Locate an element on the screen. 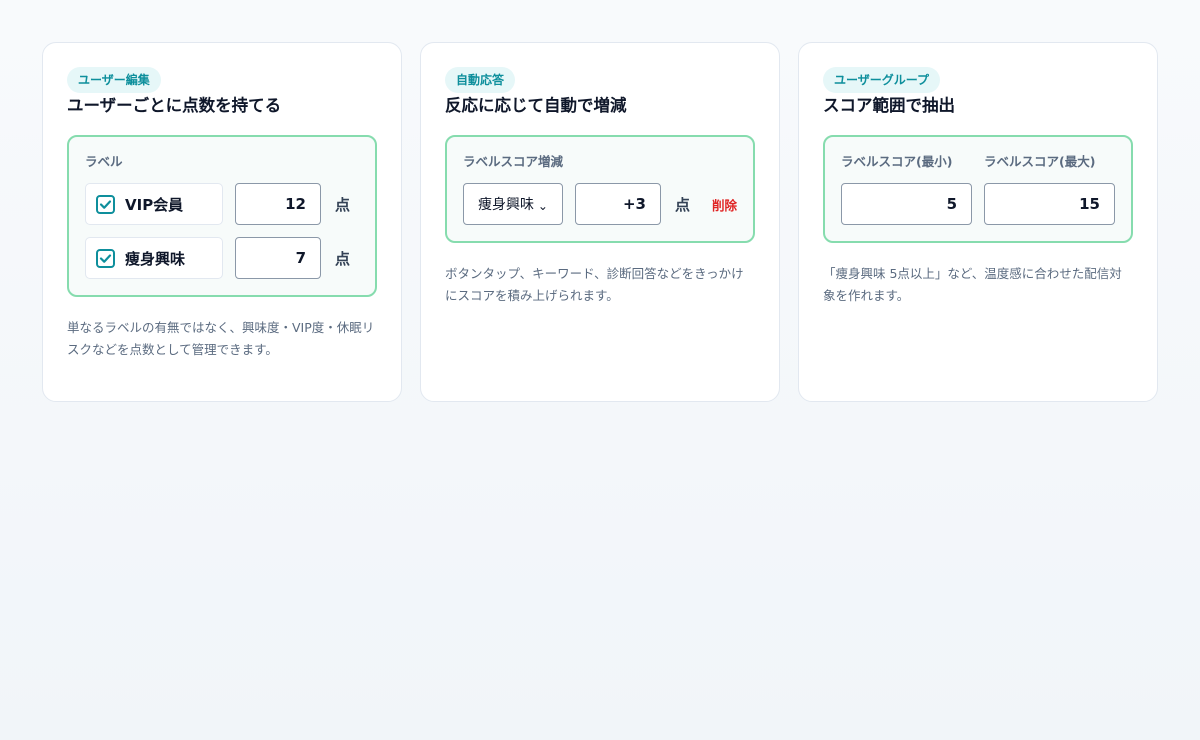 The image size is (1200, 740). score-change-panel: ラベルスコア増減 痩身興味 ⌄ 点 削除 is located at coordinates (600, 189).